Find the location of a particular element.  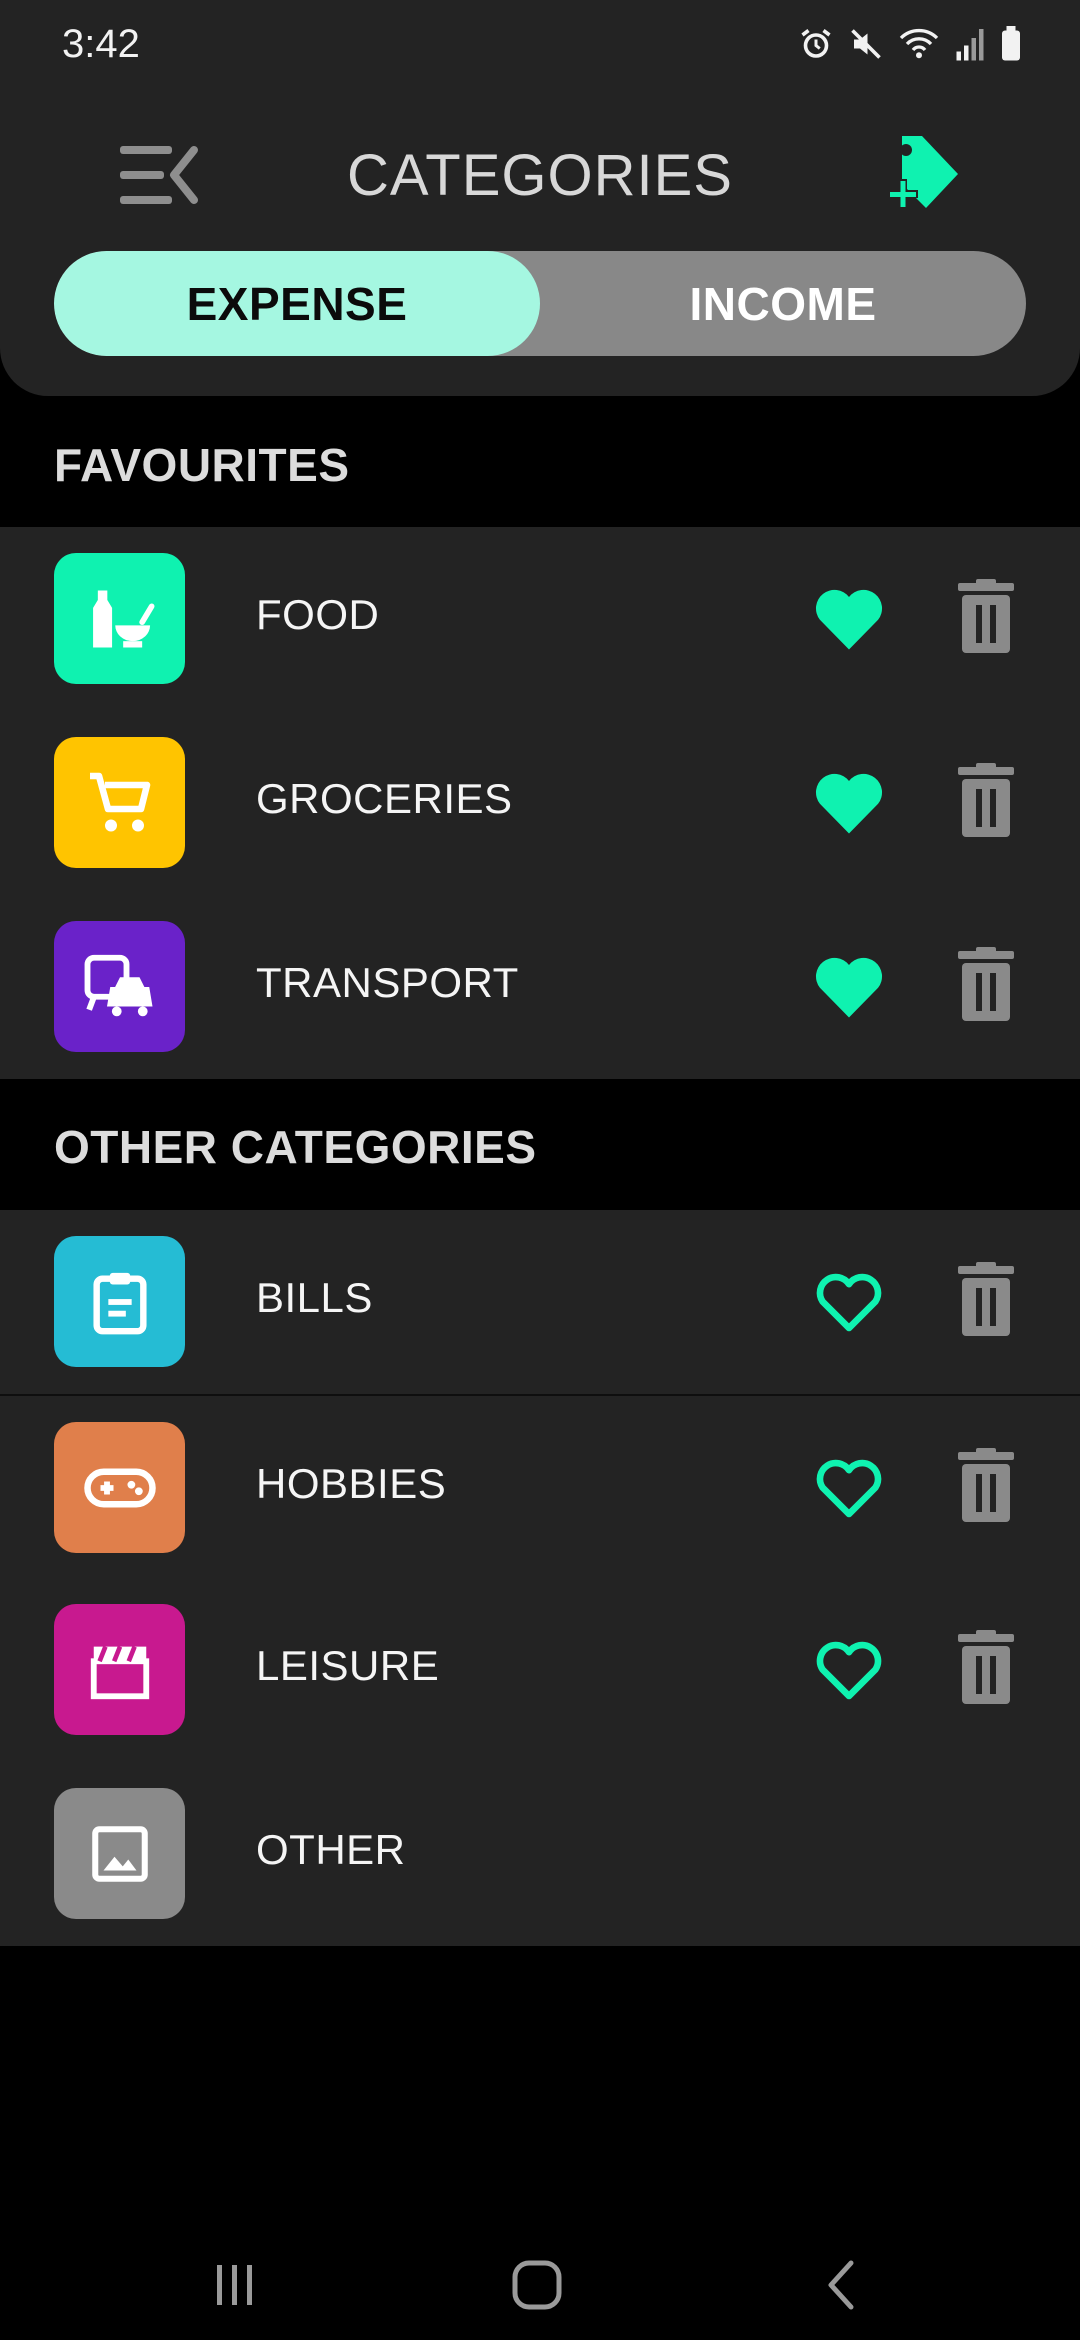

list-item: TRANSPORT is located at coordinates (540, 987).